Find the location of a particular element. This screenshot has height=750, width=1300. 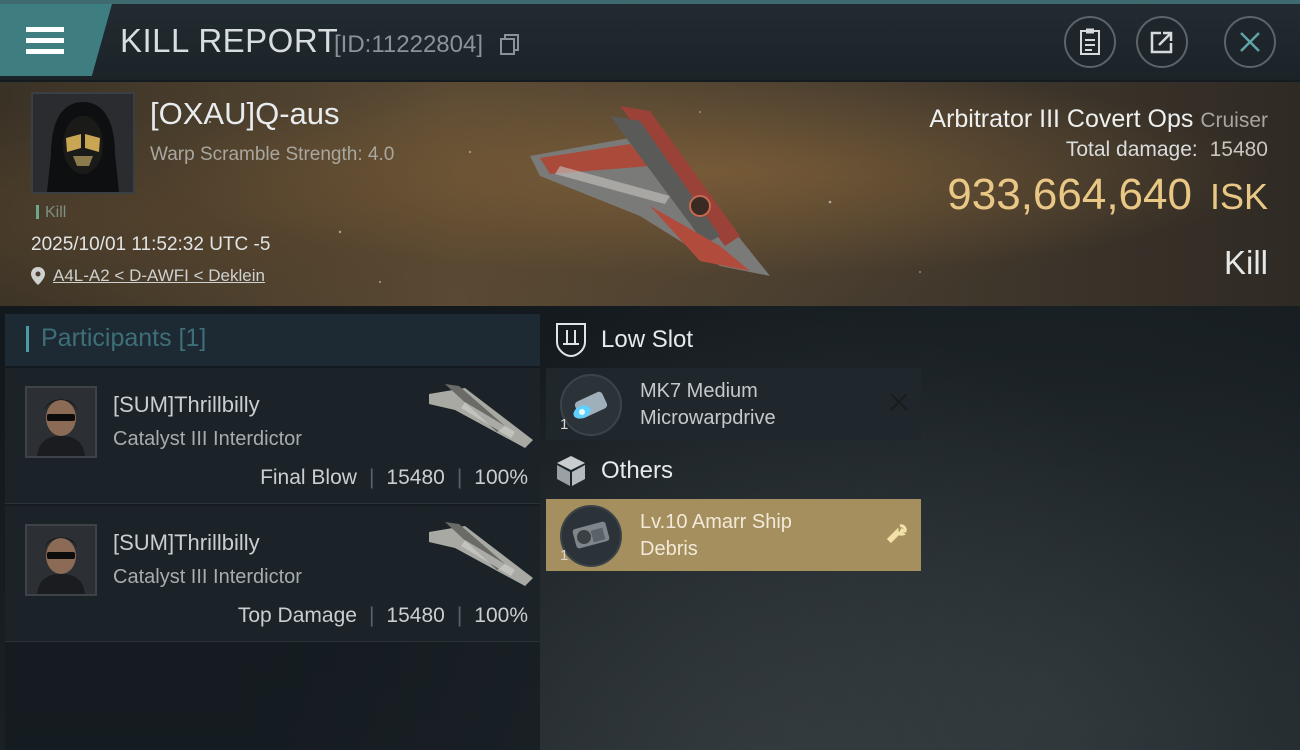

page-title: KILL REPORT is located at coordinates (229, 40).